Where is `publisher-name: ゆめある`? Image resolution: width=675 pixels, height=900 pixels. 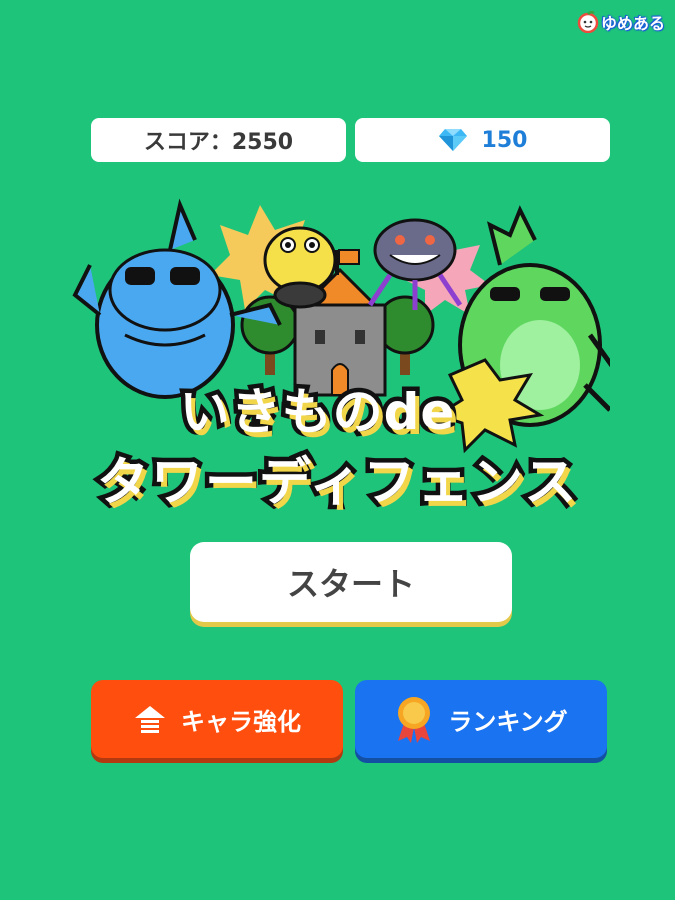 publisher-name: ゆめある is located at coordinates (632, 23).